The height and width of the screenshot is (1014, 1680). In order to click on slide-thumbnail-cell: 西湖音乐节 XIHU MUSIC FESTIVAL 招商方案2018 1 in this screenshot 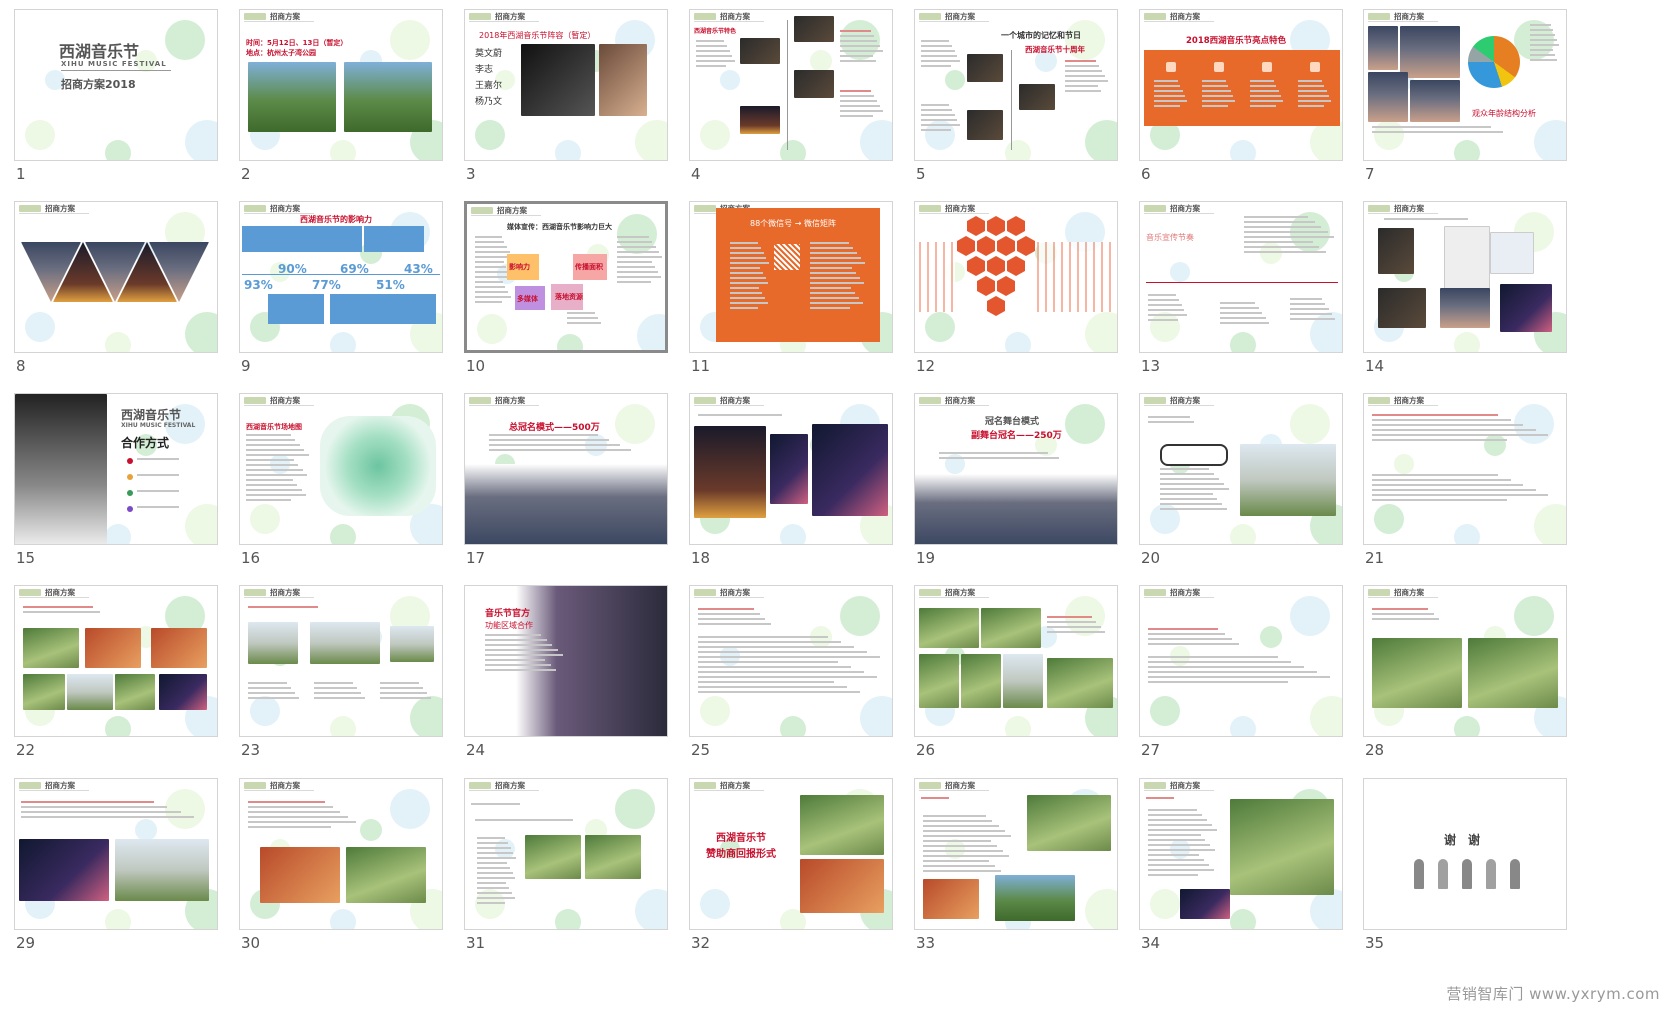, I will do `click(127, 112)`.